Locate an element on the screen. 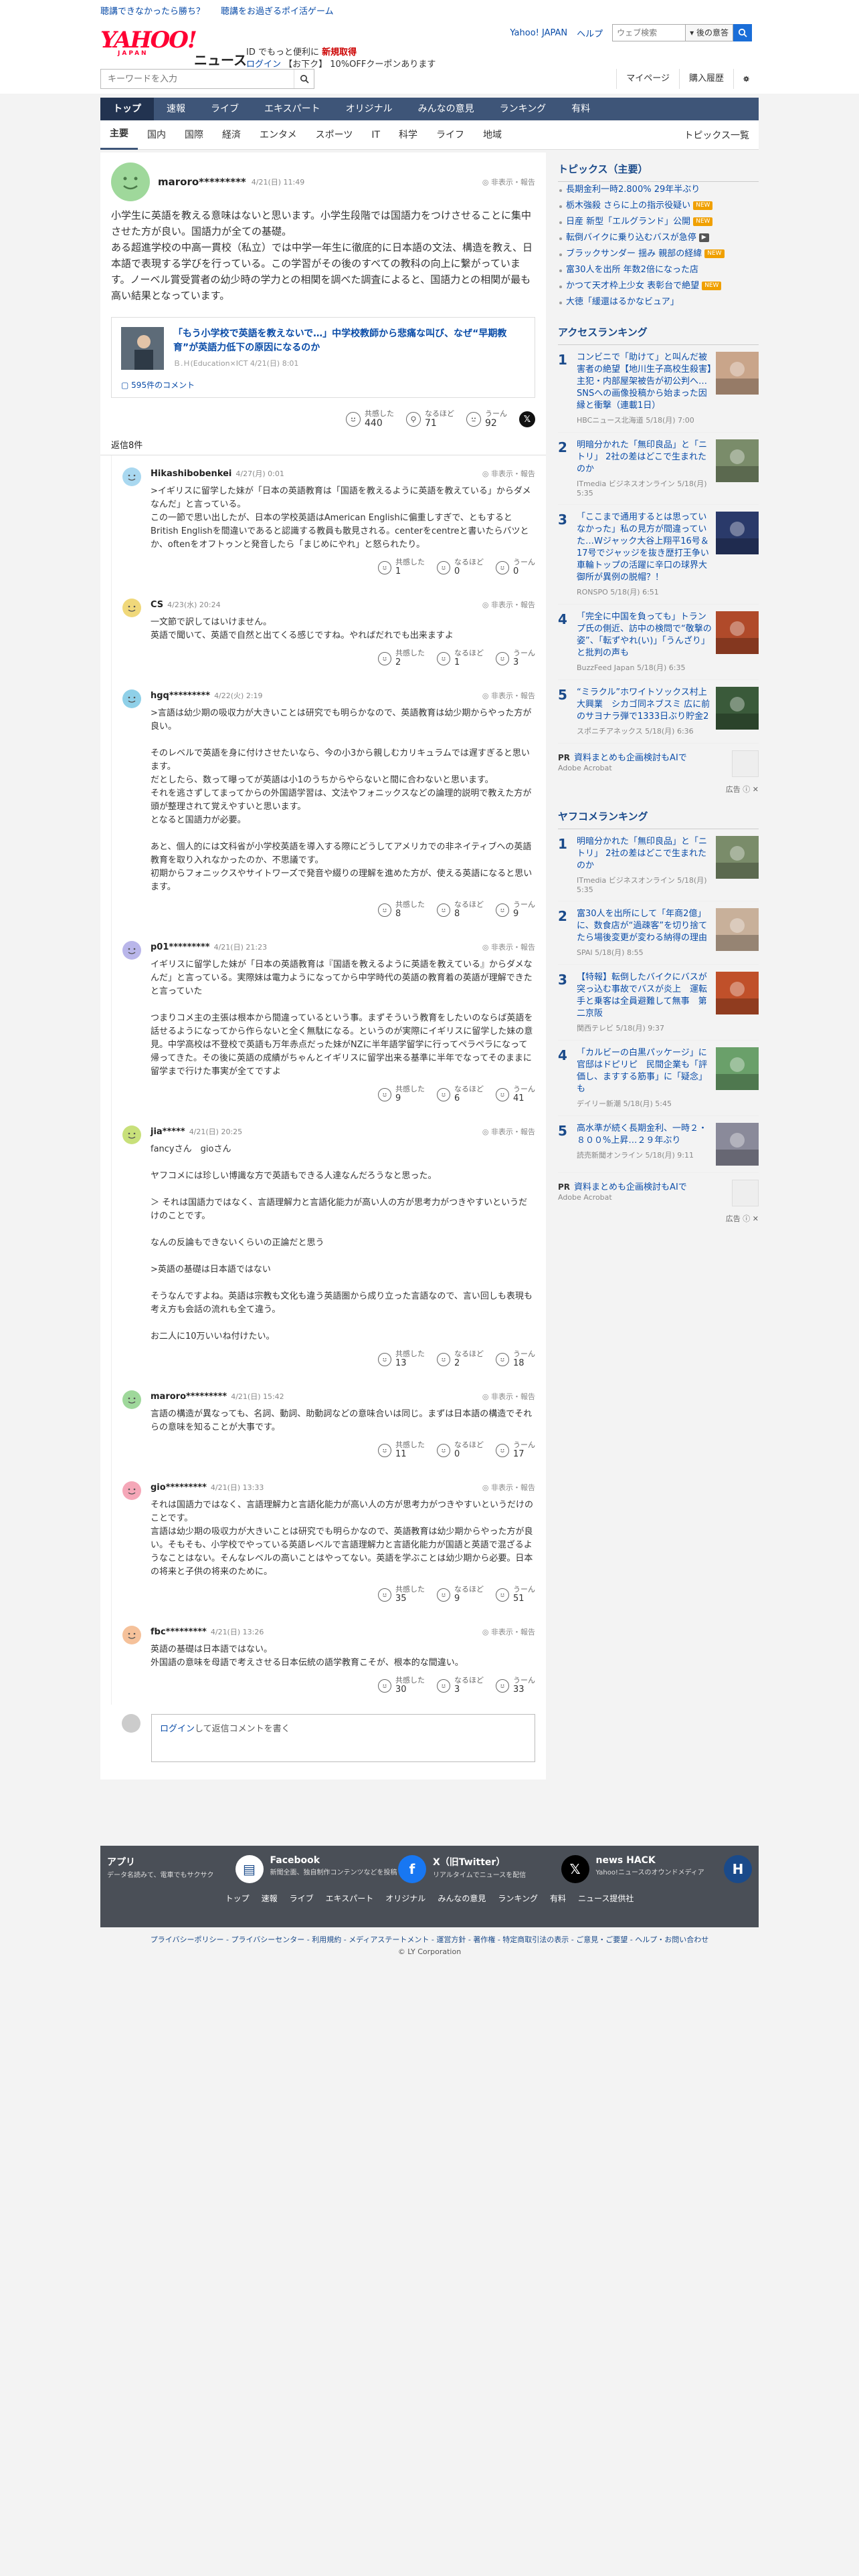 This screenshot has width=859, height=2576. search-scope-select: ▾ 後の意答 is located at coordinates (709, 32).